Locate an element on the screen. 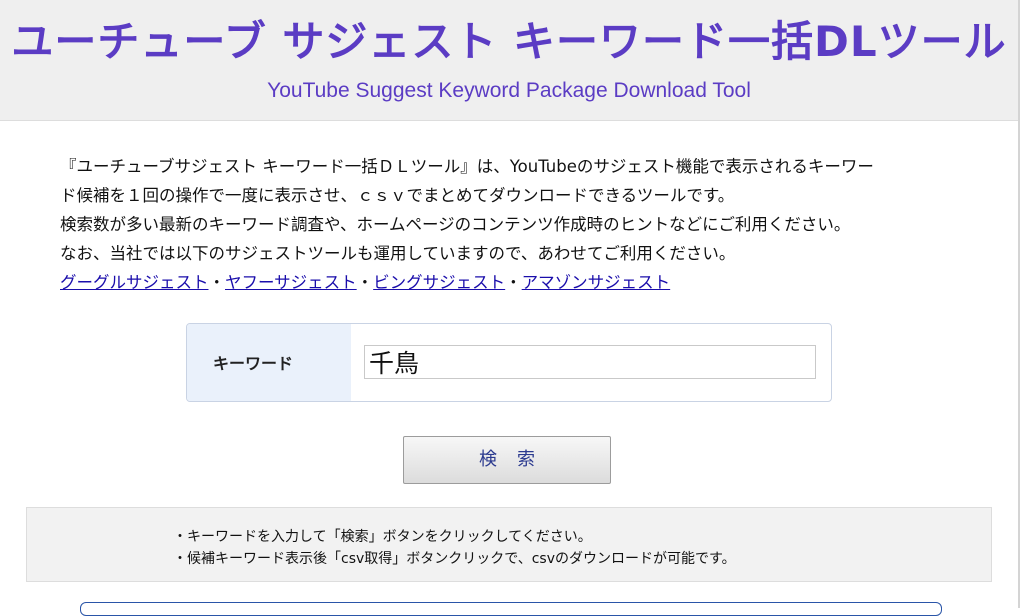  instruction-line: ・キーワードを入力して「検索」ボタンをクリックしてください。 is located at coordinates (382, 537).